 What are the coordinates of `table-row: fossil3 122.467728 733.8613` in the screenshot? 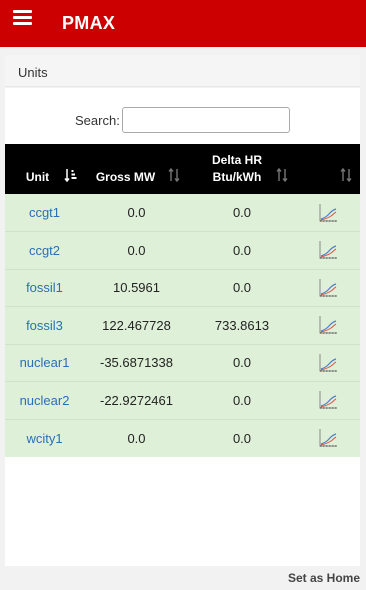 It's located at (182, 325).